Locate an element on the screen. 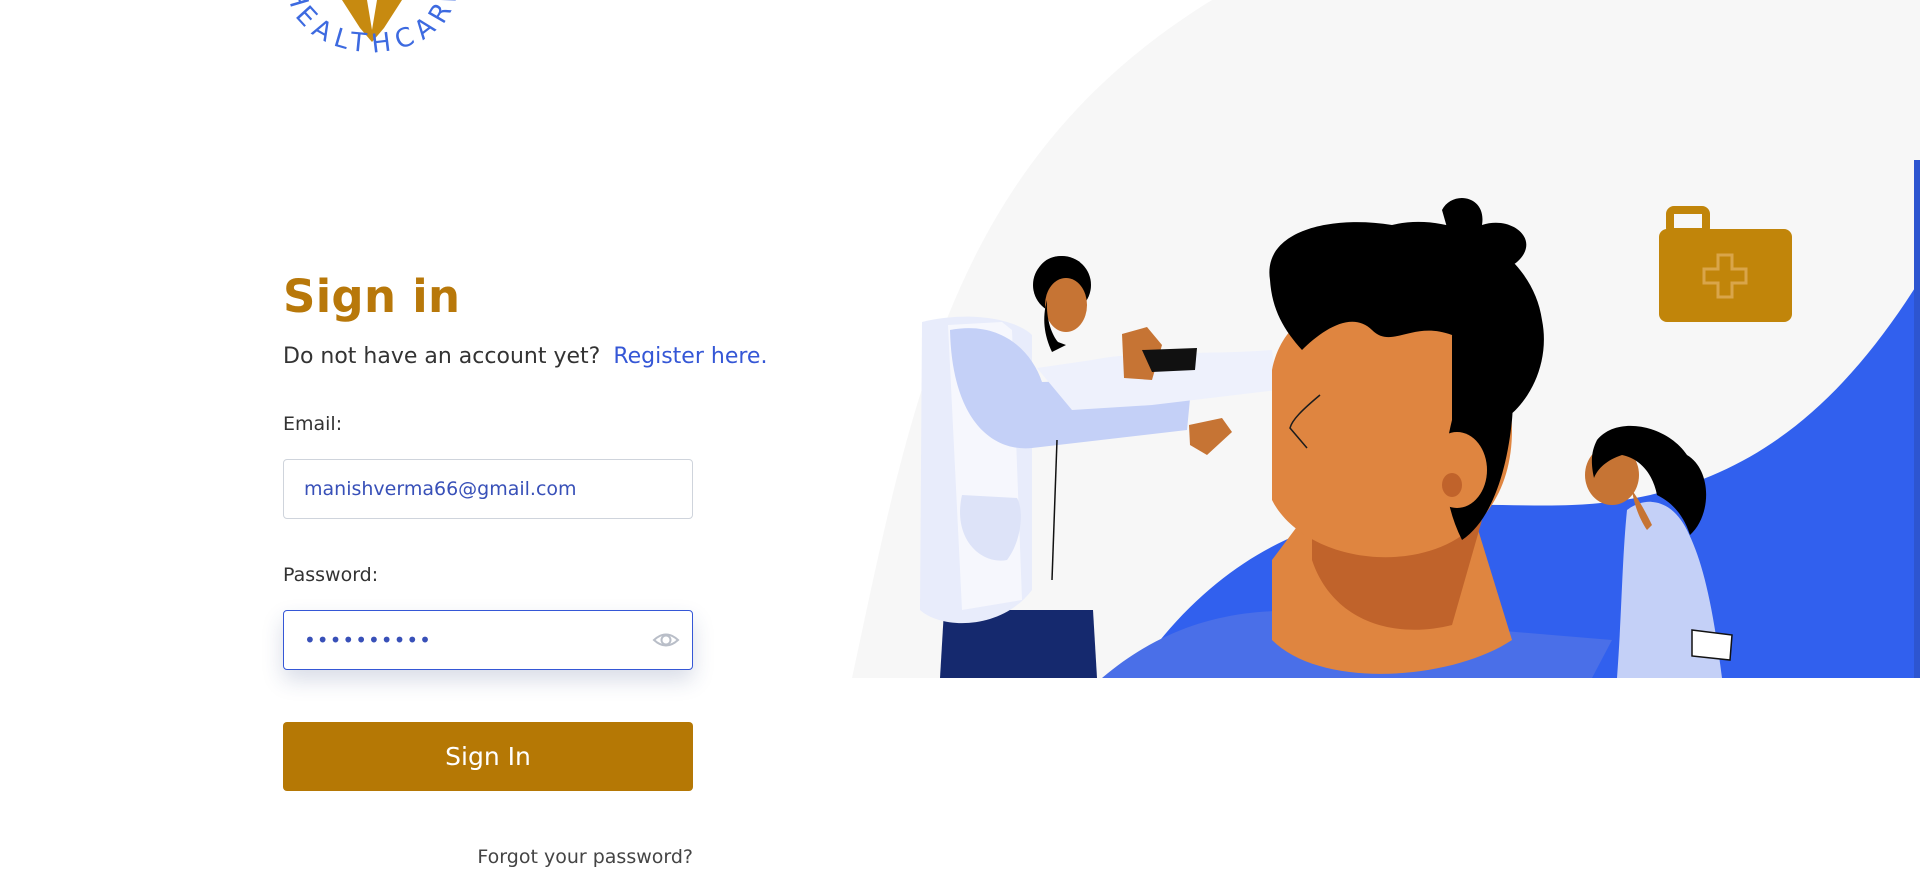 The width and height of the screenshot is (1920, 875). signin-button: Sign In is located at coordinates (488, 756).